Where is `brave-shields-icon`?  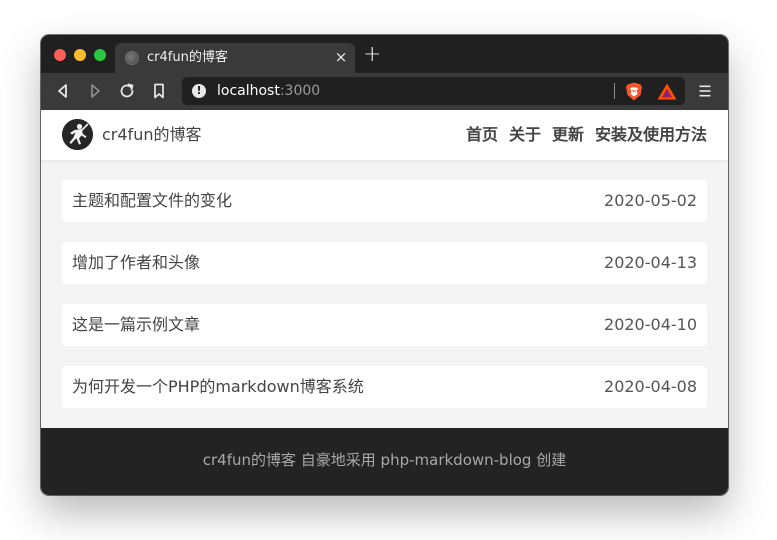 brave-shields-icon is located at coordinates (634, 91).